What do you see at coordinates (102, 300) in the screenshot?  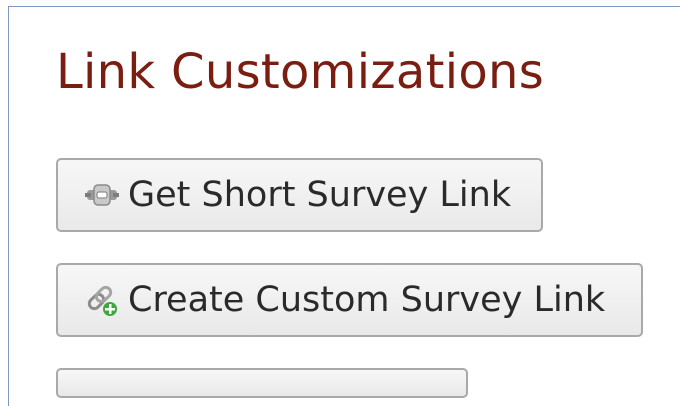 I see `custom-link-add-icon` at bounding box center [102, 300].